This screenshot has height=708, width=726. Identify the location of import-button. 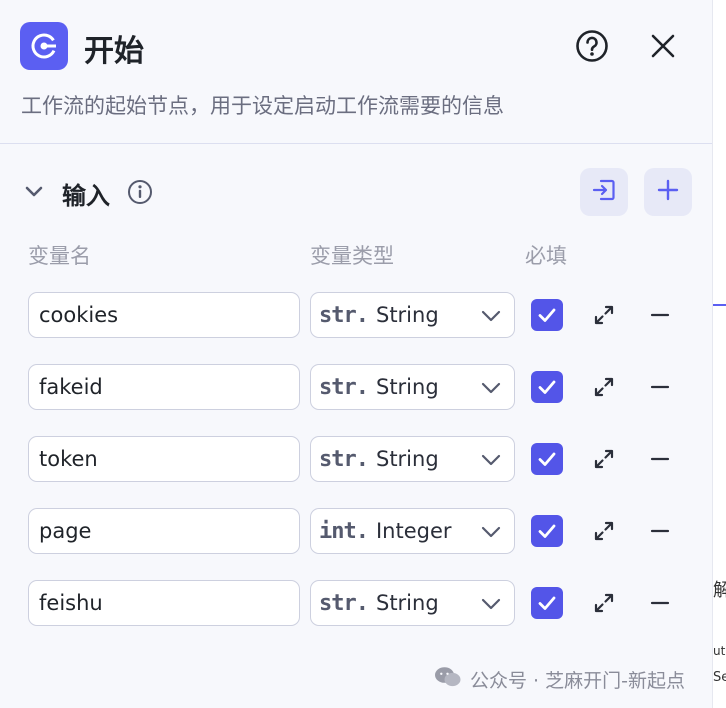
(604, 192).